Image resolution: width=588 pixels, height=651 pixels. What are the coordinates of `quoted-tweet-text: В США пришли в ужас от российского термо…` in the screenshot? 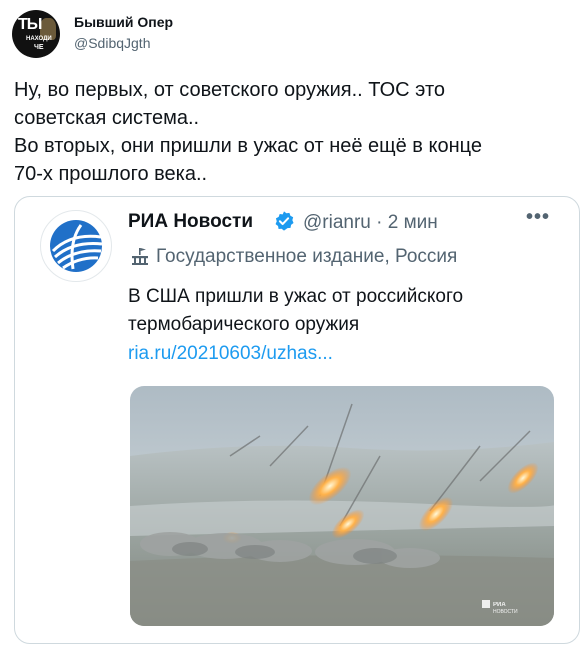 It's located at (348, 311).